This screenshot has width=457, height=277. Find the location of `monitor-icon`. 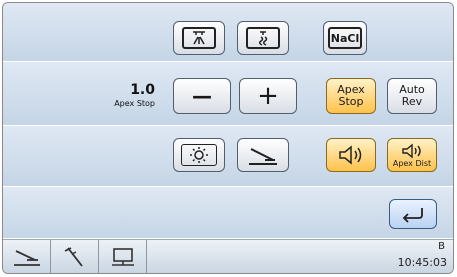

monitor-icon is located at coordinates (122, 257).